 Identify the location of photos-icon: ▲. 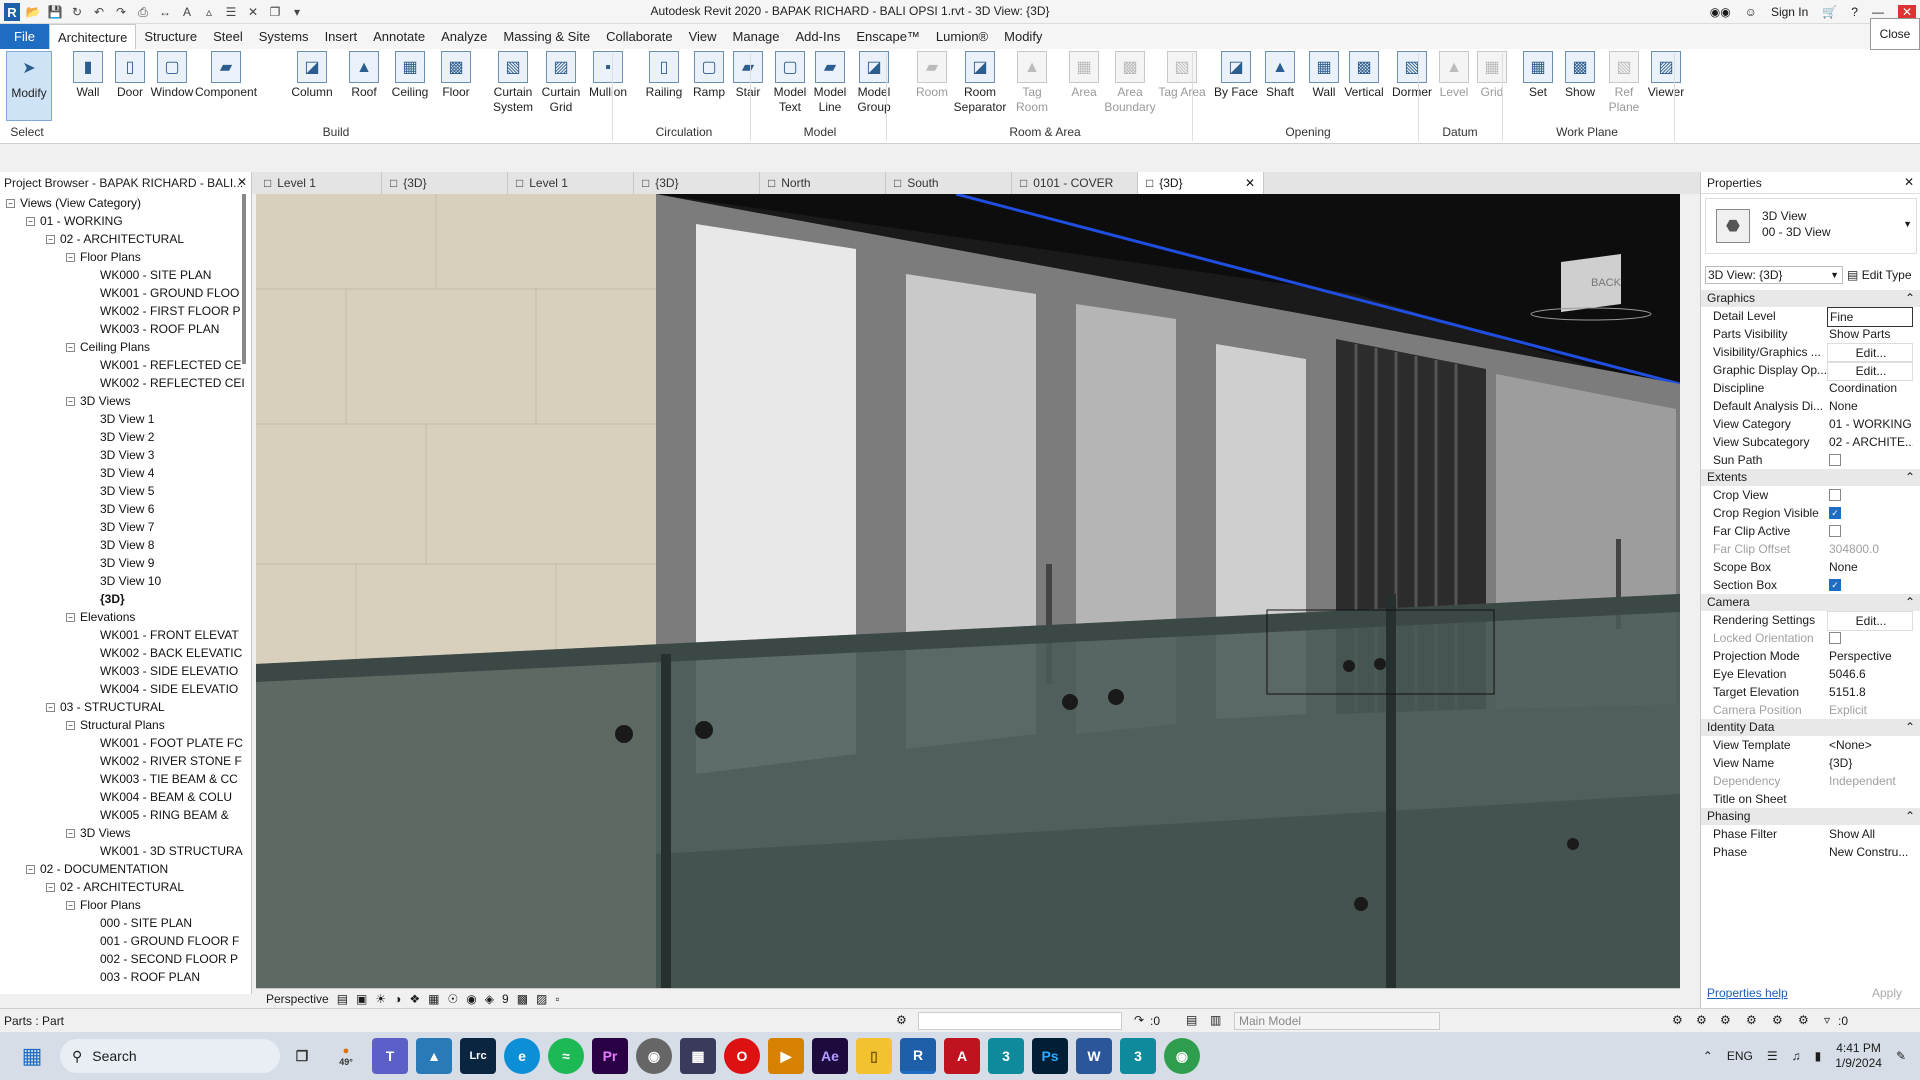
(434, 1056).